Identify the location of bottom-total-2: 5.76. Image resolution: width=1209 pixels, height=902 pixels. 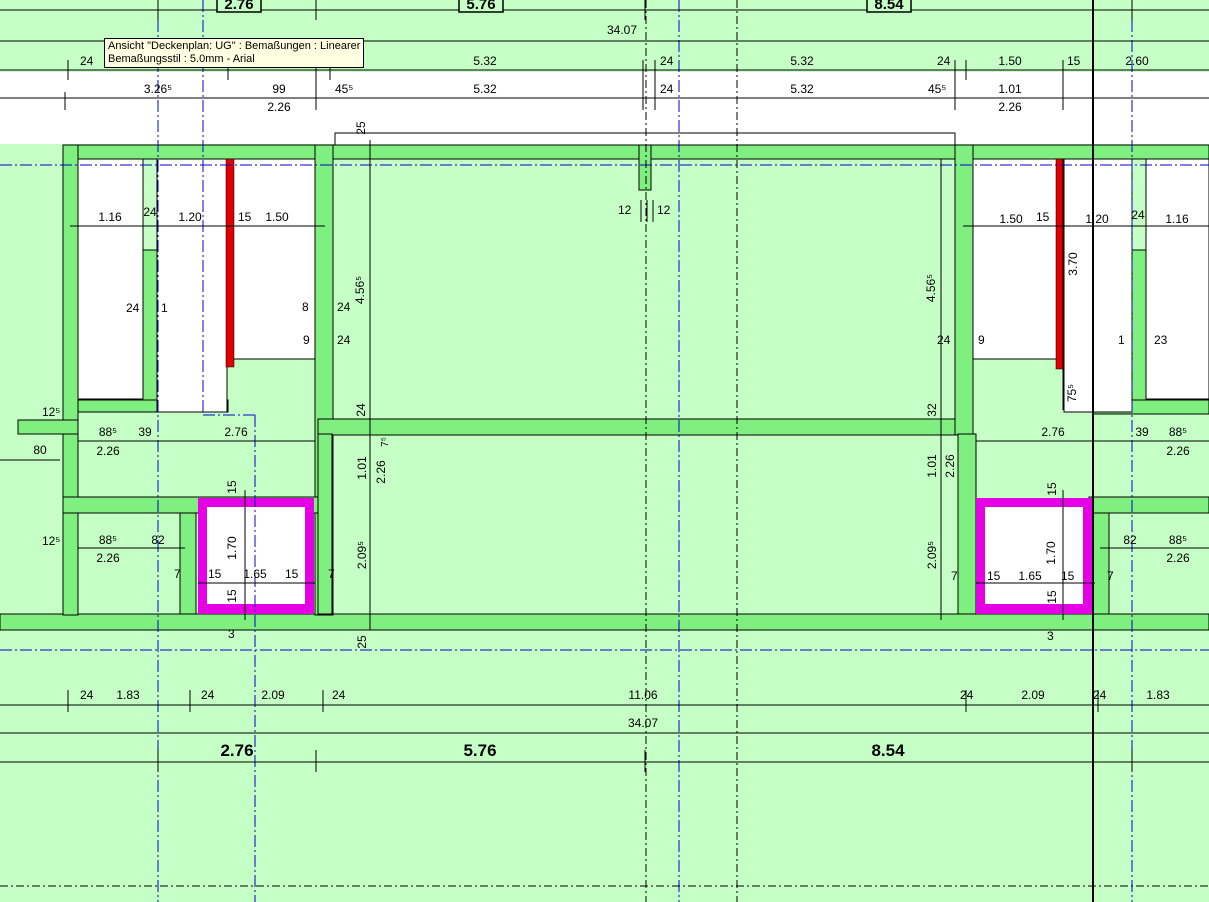
(479, 750).